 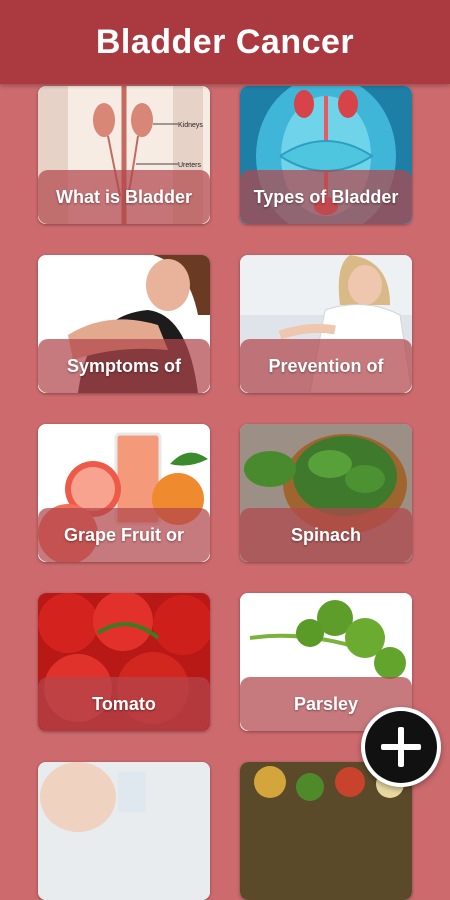 What do you see at coordinates (124, 662) in the screenshot?
I see `card-tomato: Tomato` at bounding box center [124, 662].